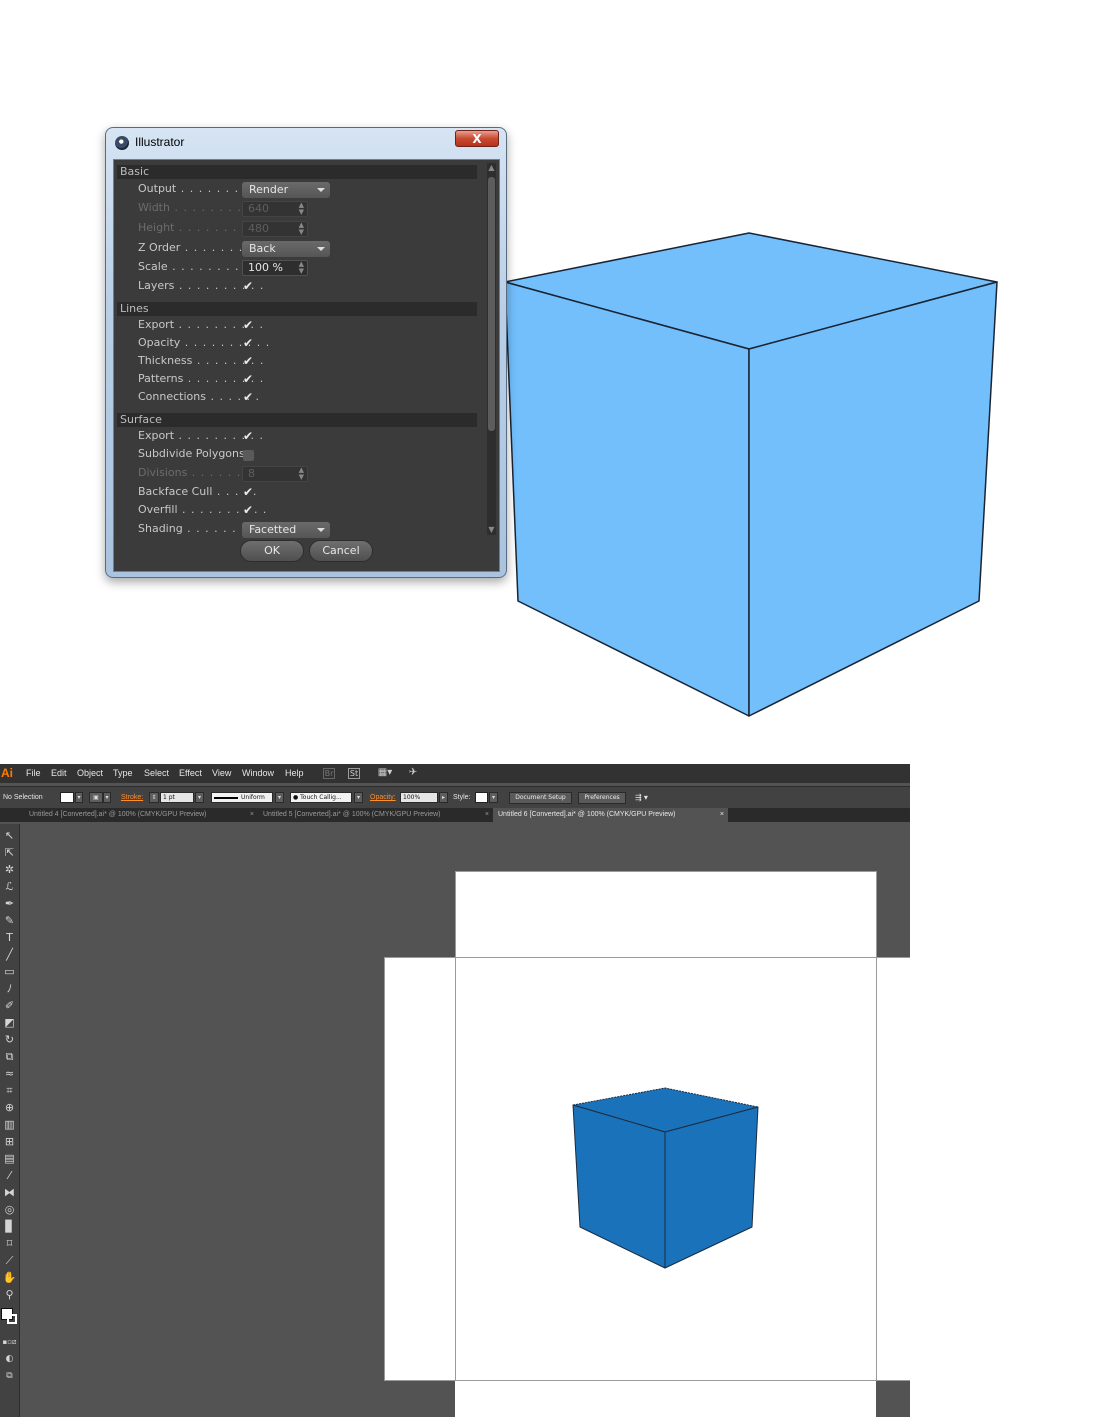 This screenshot has height=1417, width=1109. What do you see at coordinates (329, 773) in the screenshot?
I see `bridge-icon: Br` at bounding box center [329, 773].